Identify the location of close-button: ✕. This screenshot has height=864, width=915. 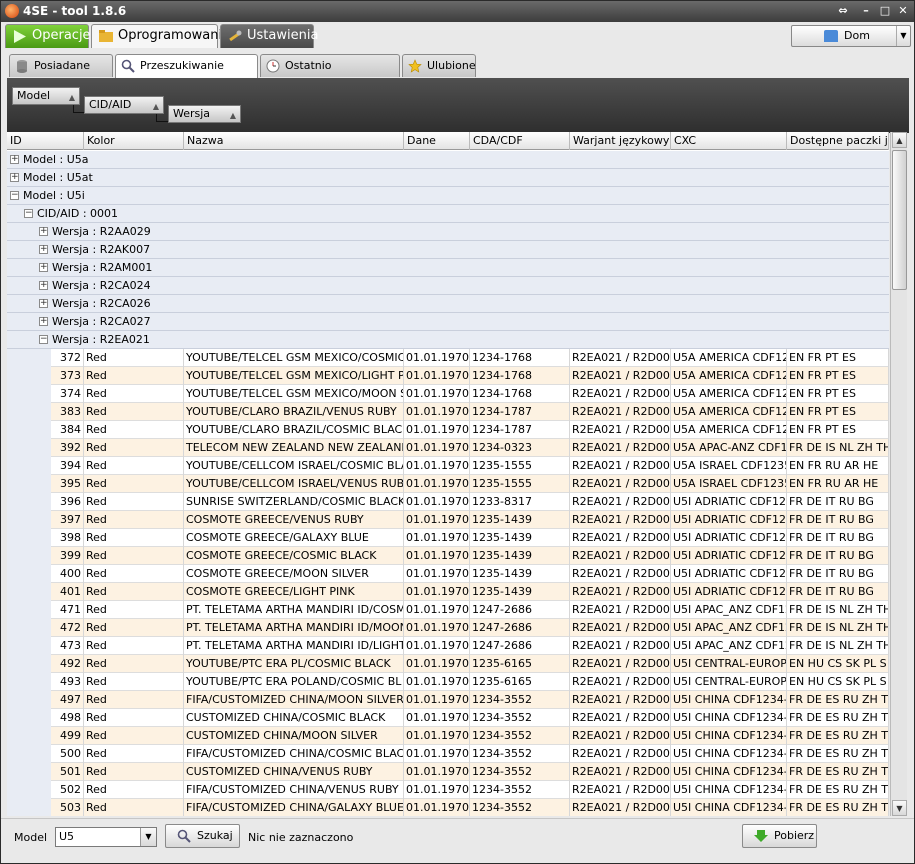
(903, 11).